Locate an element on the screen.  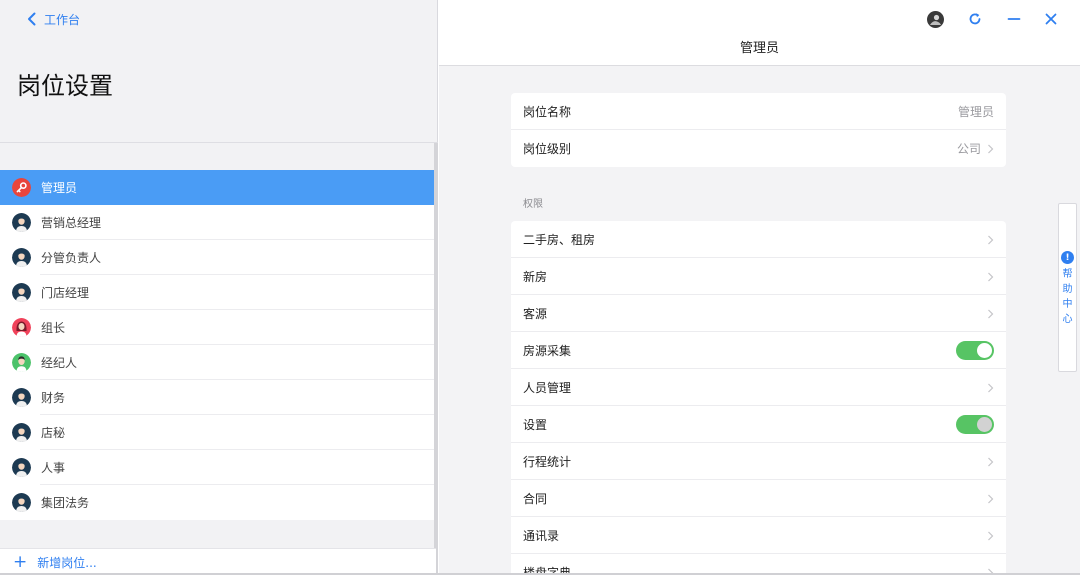
person-green-avatar-icon is located at coordinates (21, 362).